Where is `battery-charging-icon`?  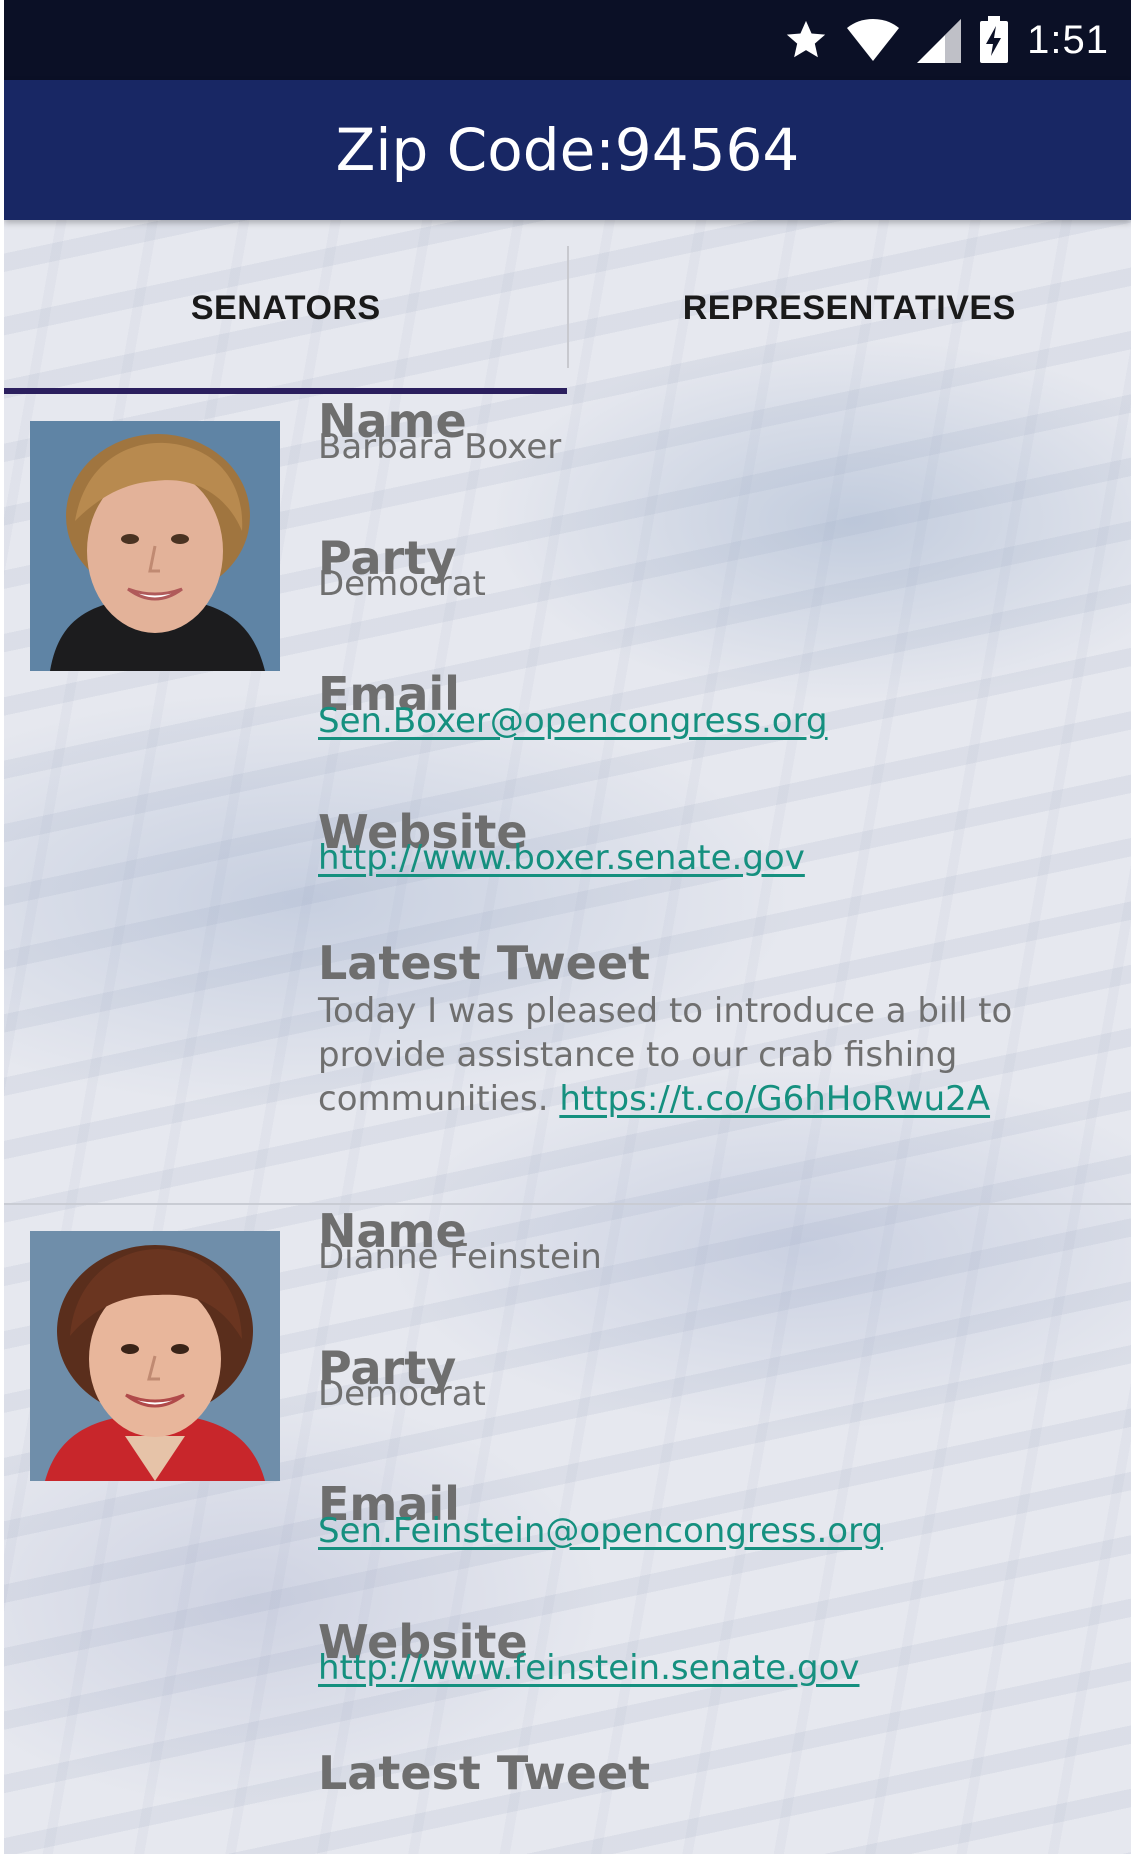
battery-charging-icon is located at coordinates (994, 40).